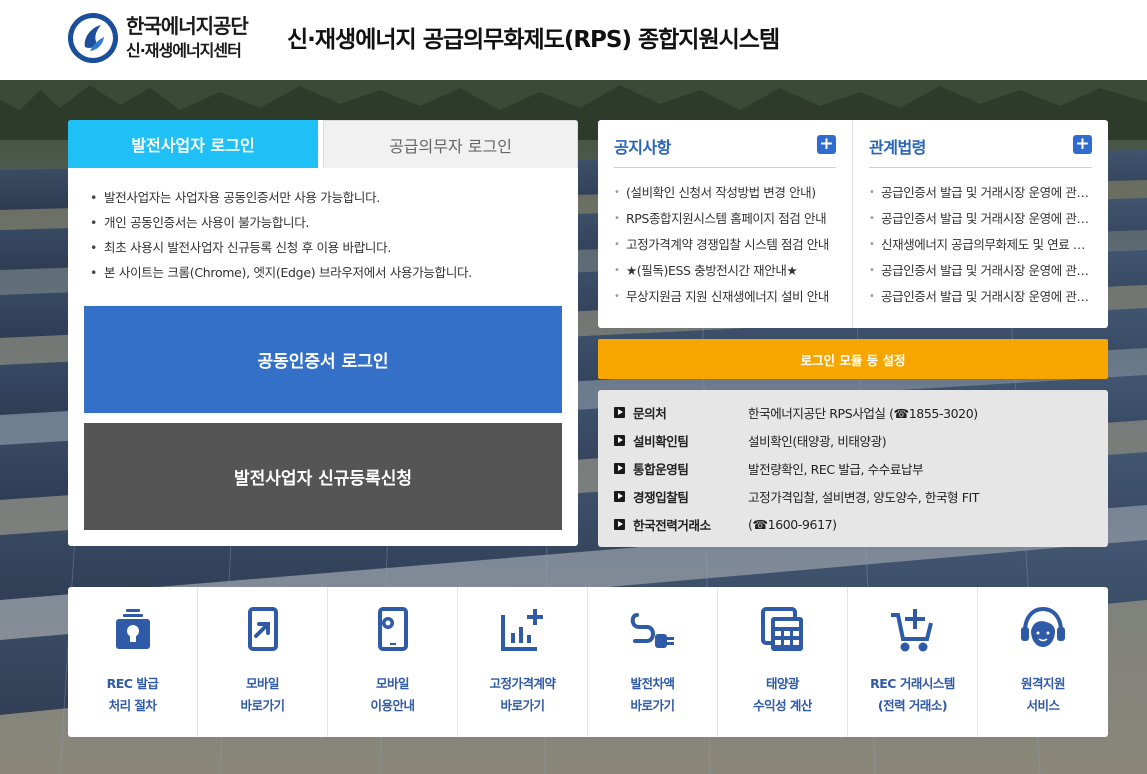 This screenshot has height=774, width=1147. I want to click on notice-item: 무상지원금 지원 신재생에너지 설비 안내, so click(726, 297).